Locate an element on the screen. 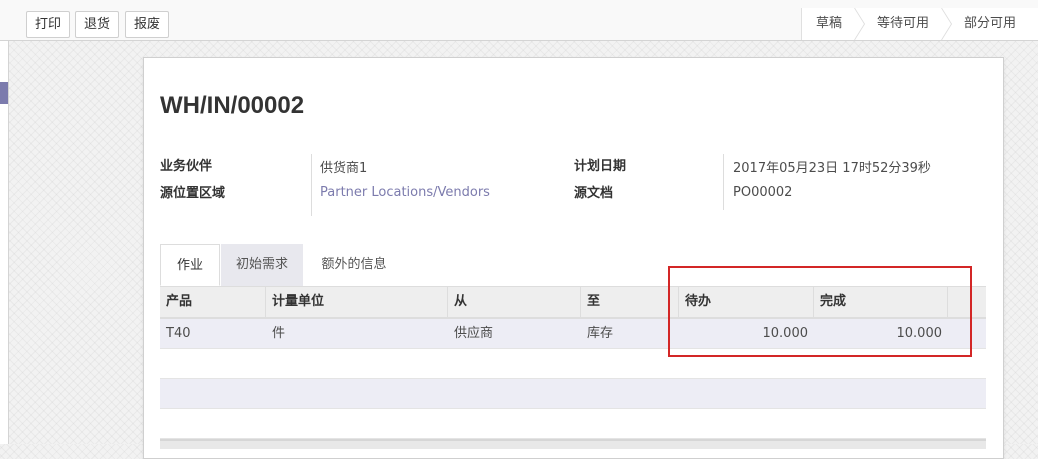 The image size is (1038, 459). return-button: 退货 is located at coordinates (97, 24).